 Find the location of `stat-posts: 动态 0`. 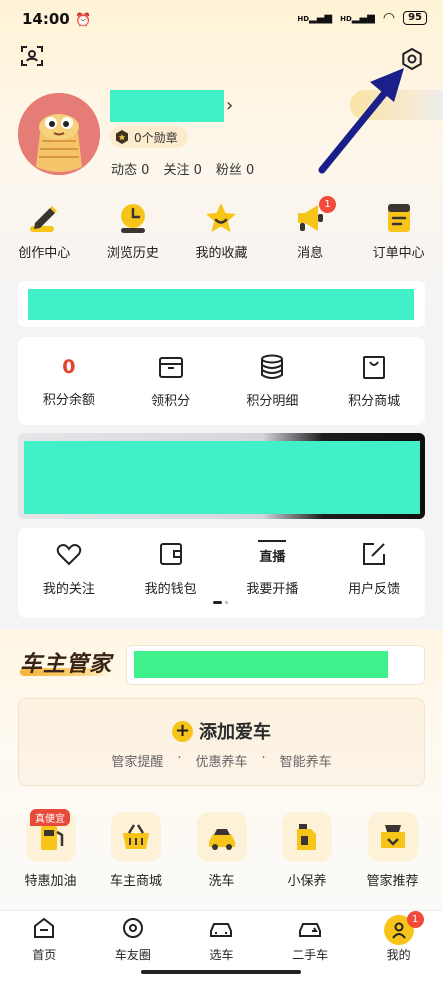

stat-posts: 动态 0 is located at coordinates (130, 168).